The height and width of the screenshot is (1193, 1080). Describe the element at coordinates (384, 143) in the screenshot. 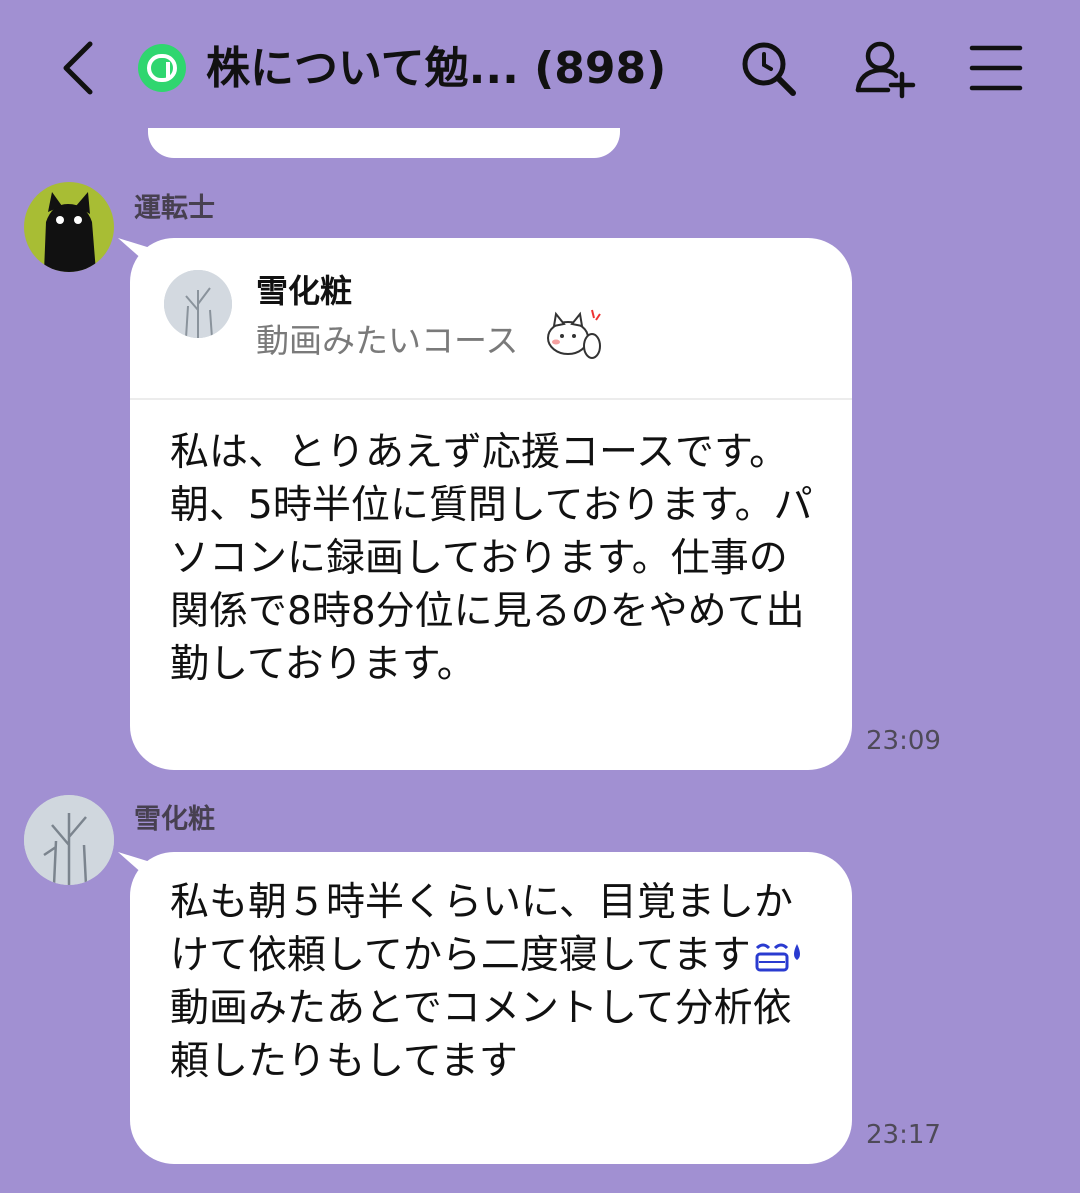

I see `previous-message-bubble` at that location.